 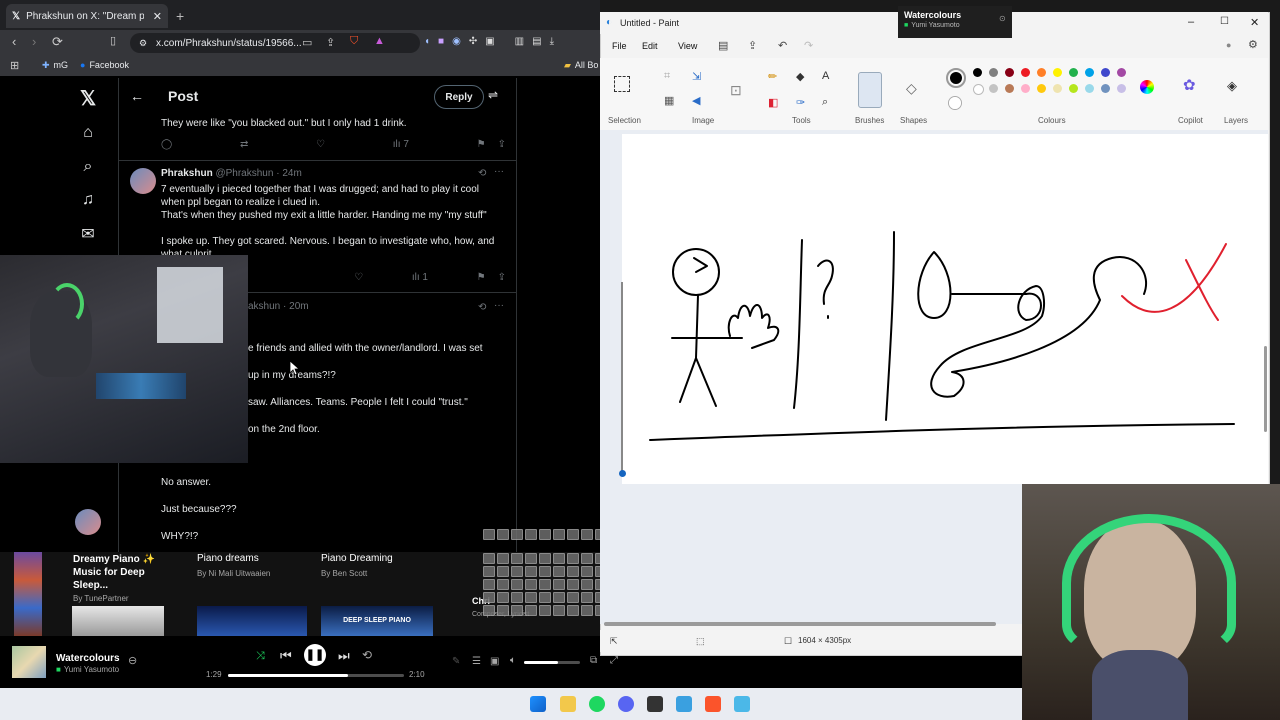 I want to click on app-icon, so click(x=684, y=704).